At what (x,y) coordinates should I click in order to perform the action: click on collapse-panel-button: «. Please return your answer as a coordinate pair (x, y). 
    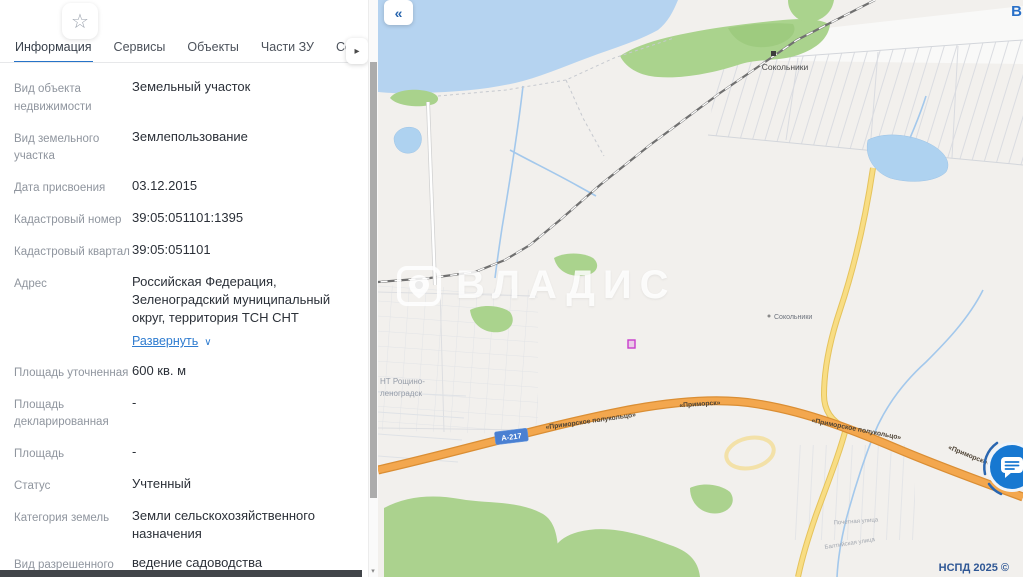
    Looking at the image, I should click on (398, 12).